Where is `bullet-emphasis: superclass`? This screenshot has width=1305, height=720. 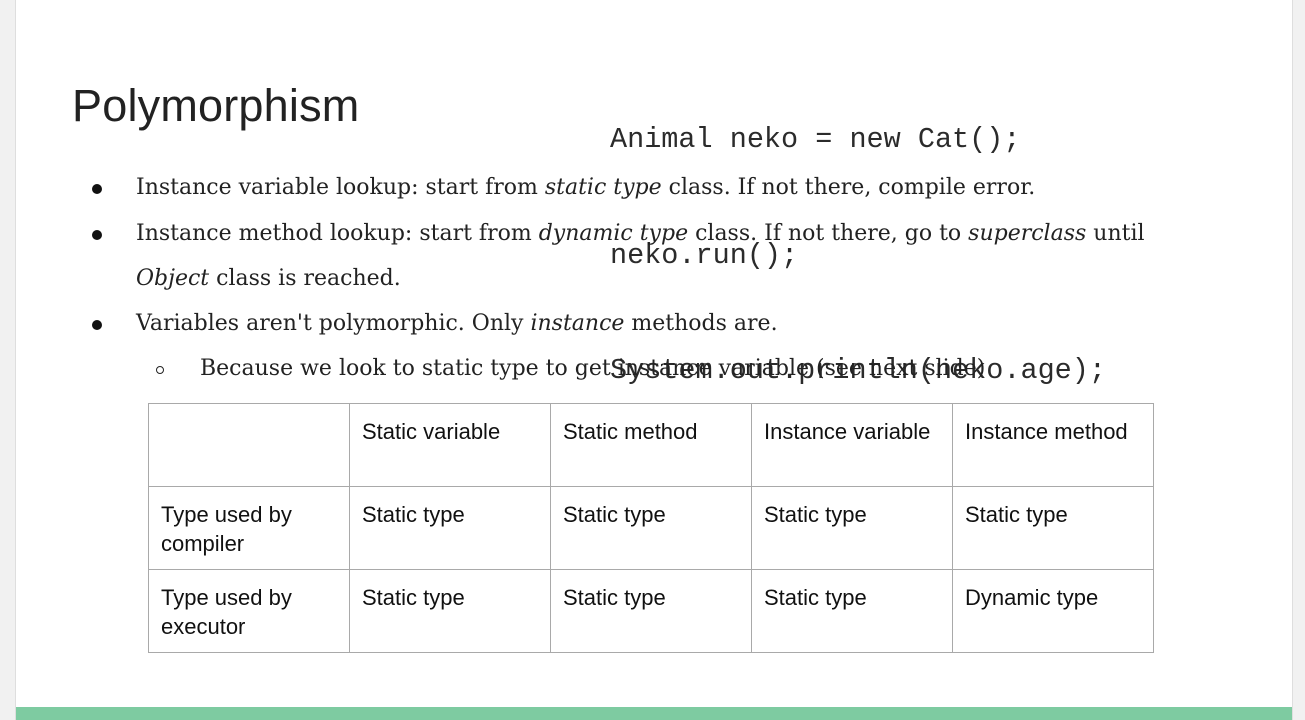
bullet-emphasis: superclass is located at coordinates (1027, 233).